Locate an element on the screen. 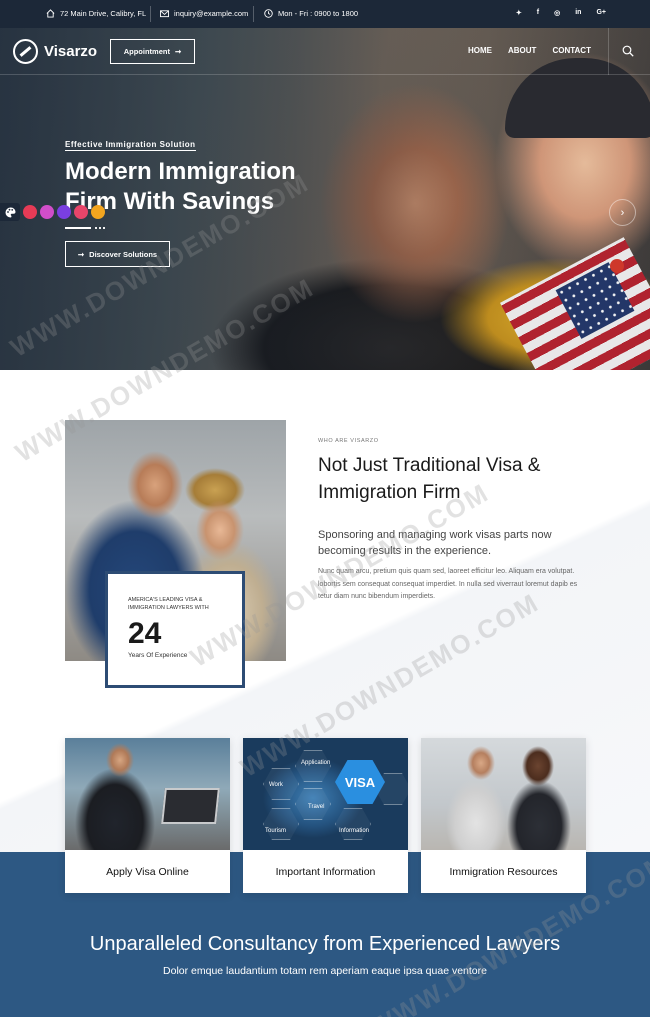 This screenshot has height=1017, width=650. service-card-label: Apply Visa Online is located at coordinates (147, 871).